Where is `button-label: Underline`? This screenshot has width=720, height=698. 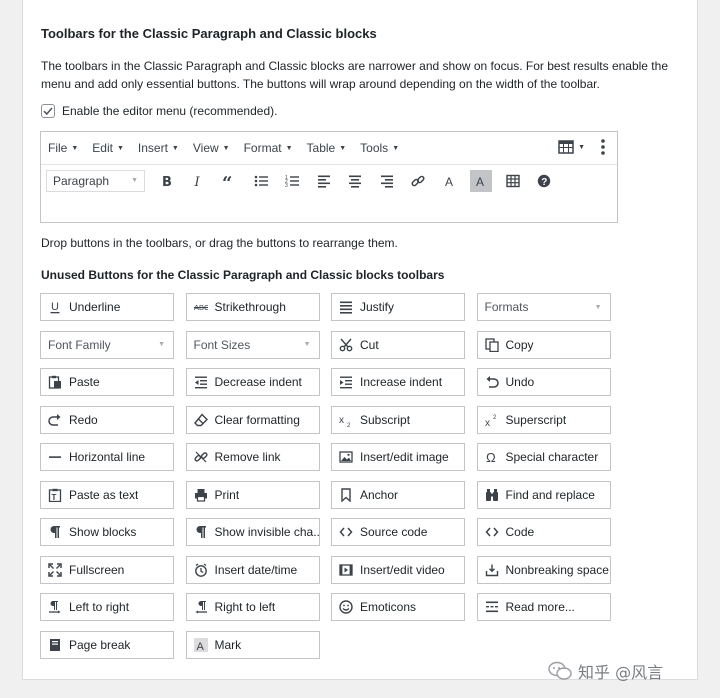
button-label: Underline is located at coordinates (95, 307).